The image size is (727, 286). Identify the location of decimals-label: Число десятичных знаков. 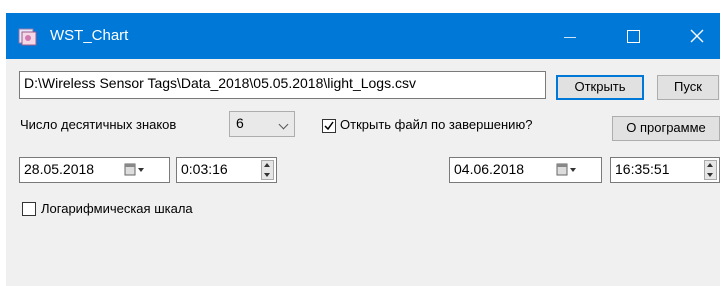
(98, 124).